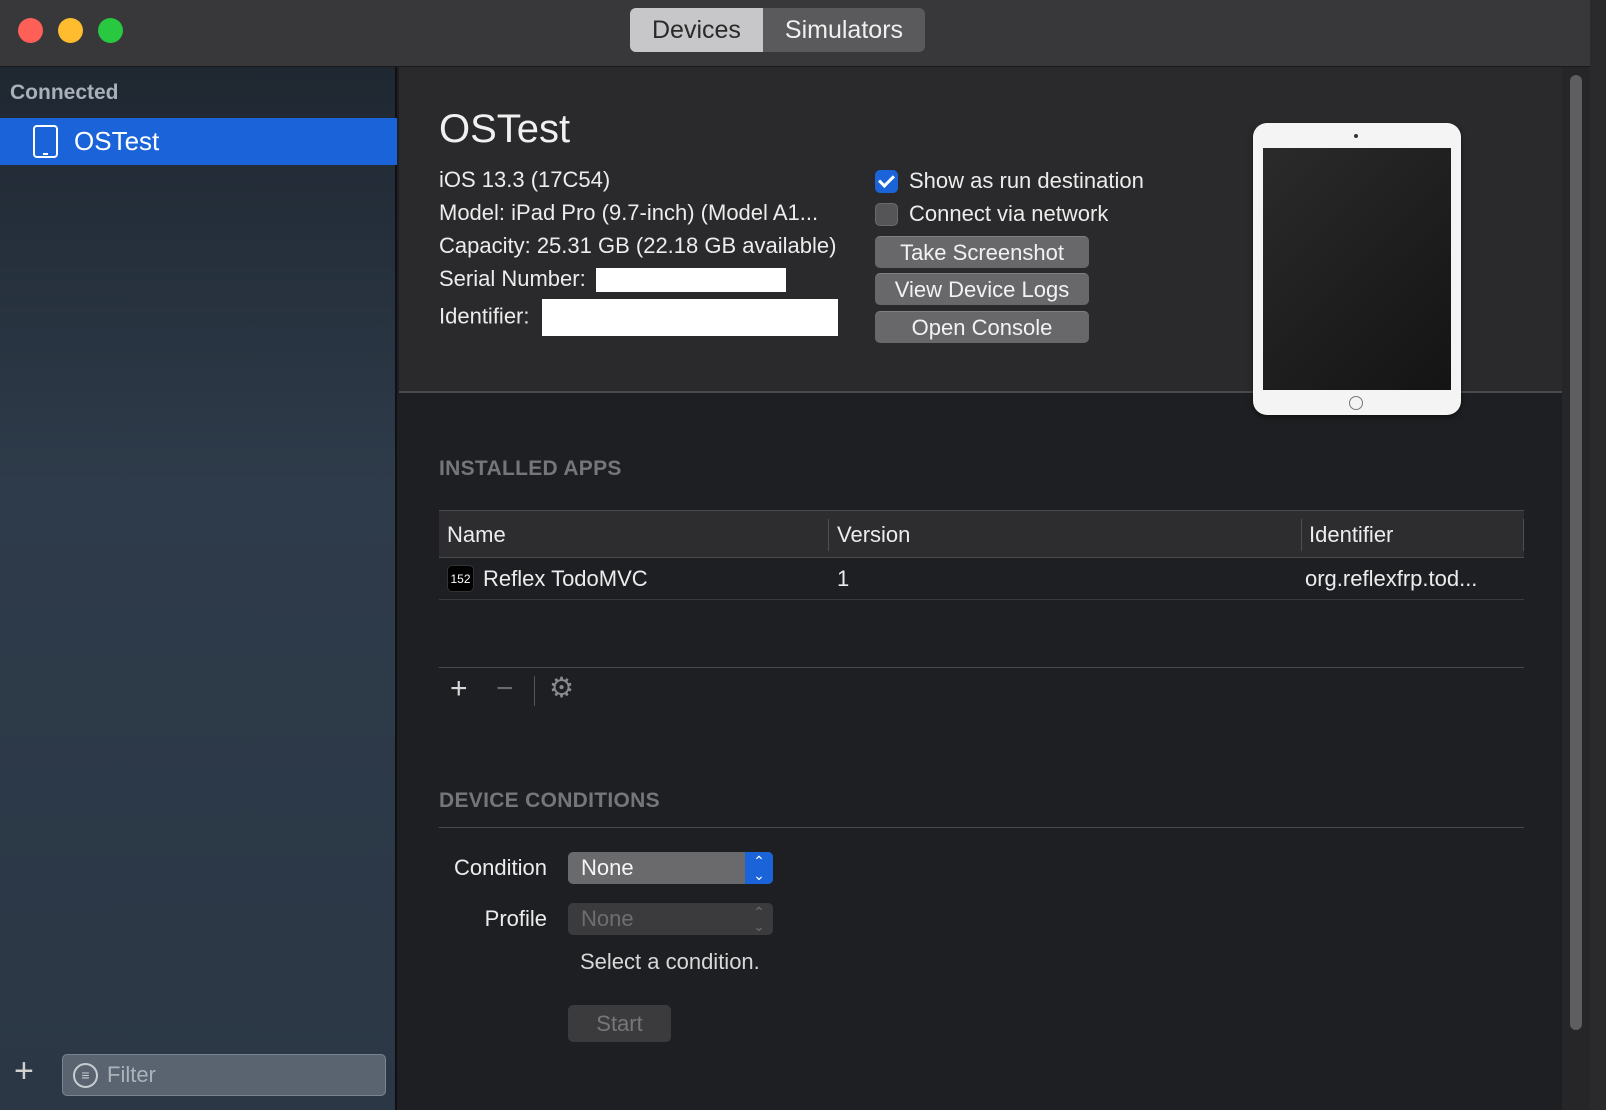 The image size is (1606, 1110). What do you see at coordinates (1598, 555) in the screenshot?
I see `window-edge` at bounding box center [1598, 555].